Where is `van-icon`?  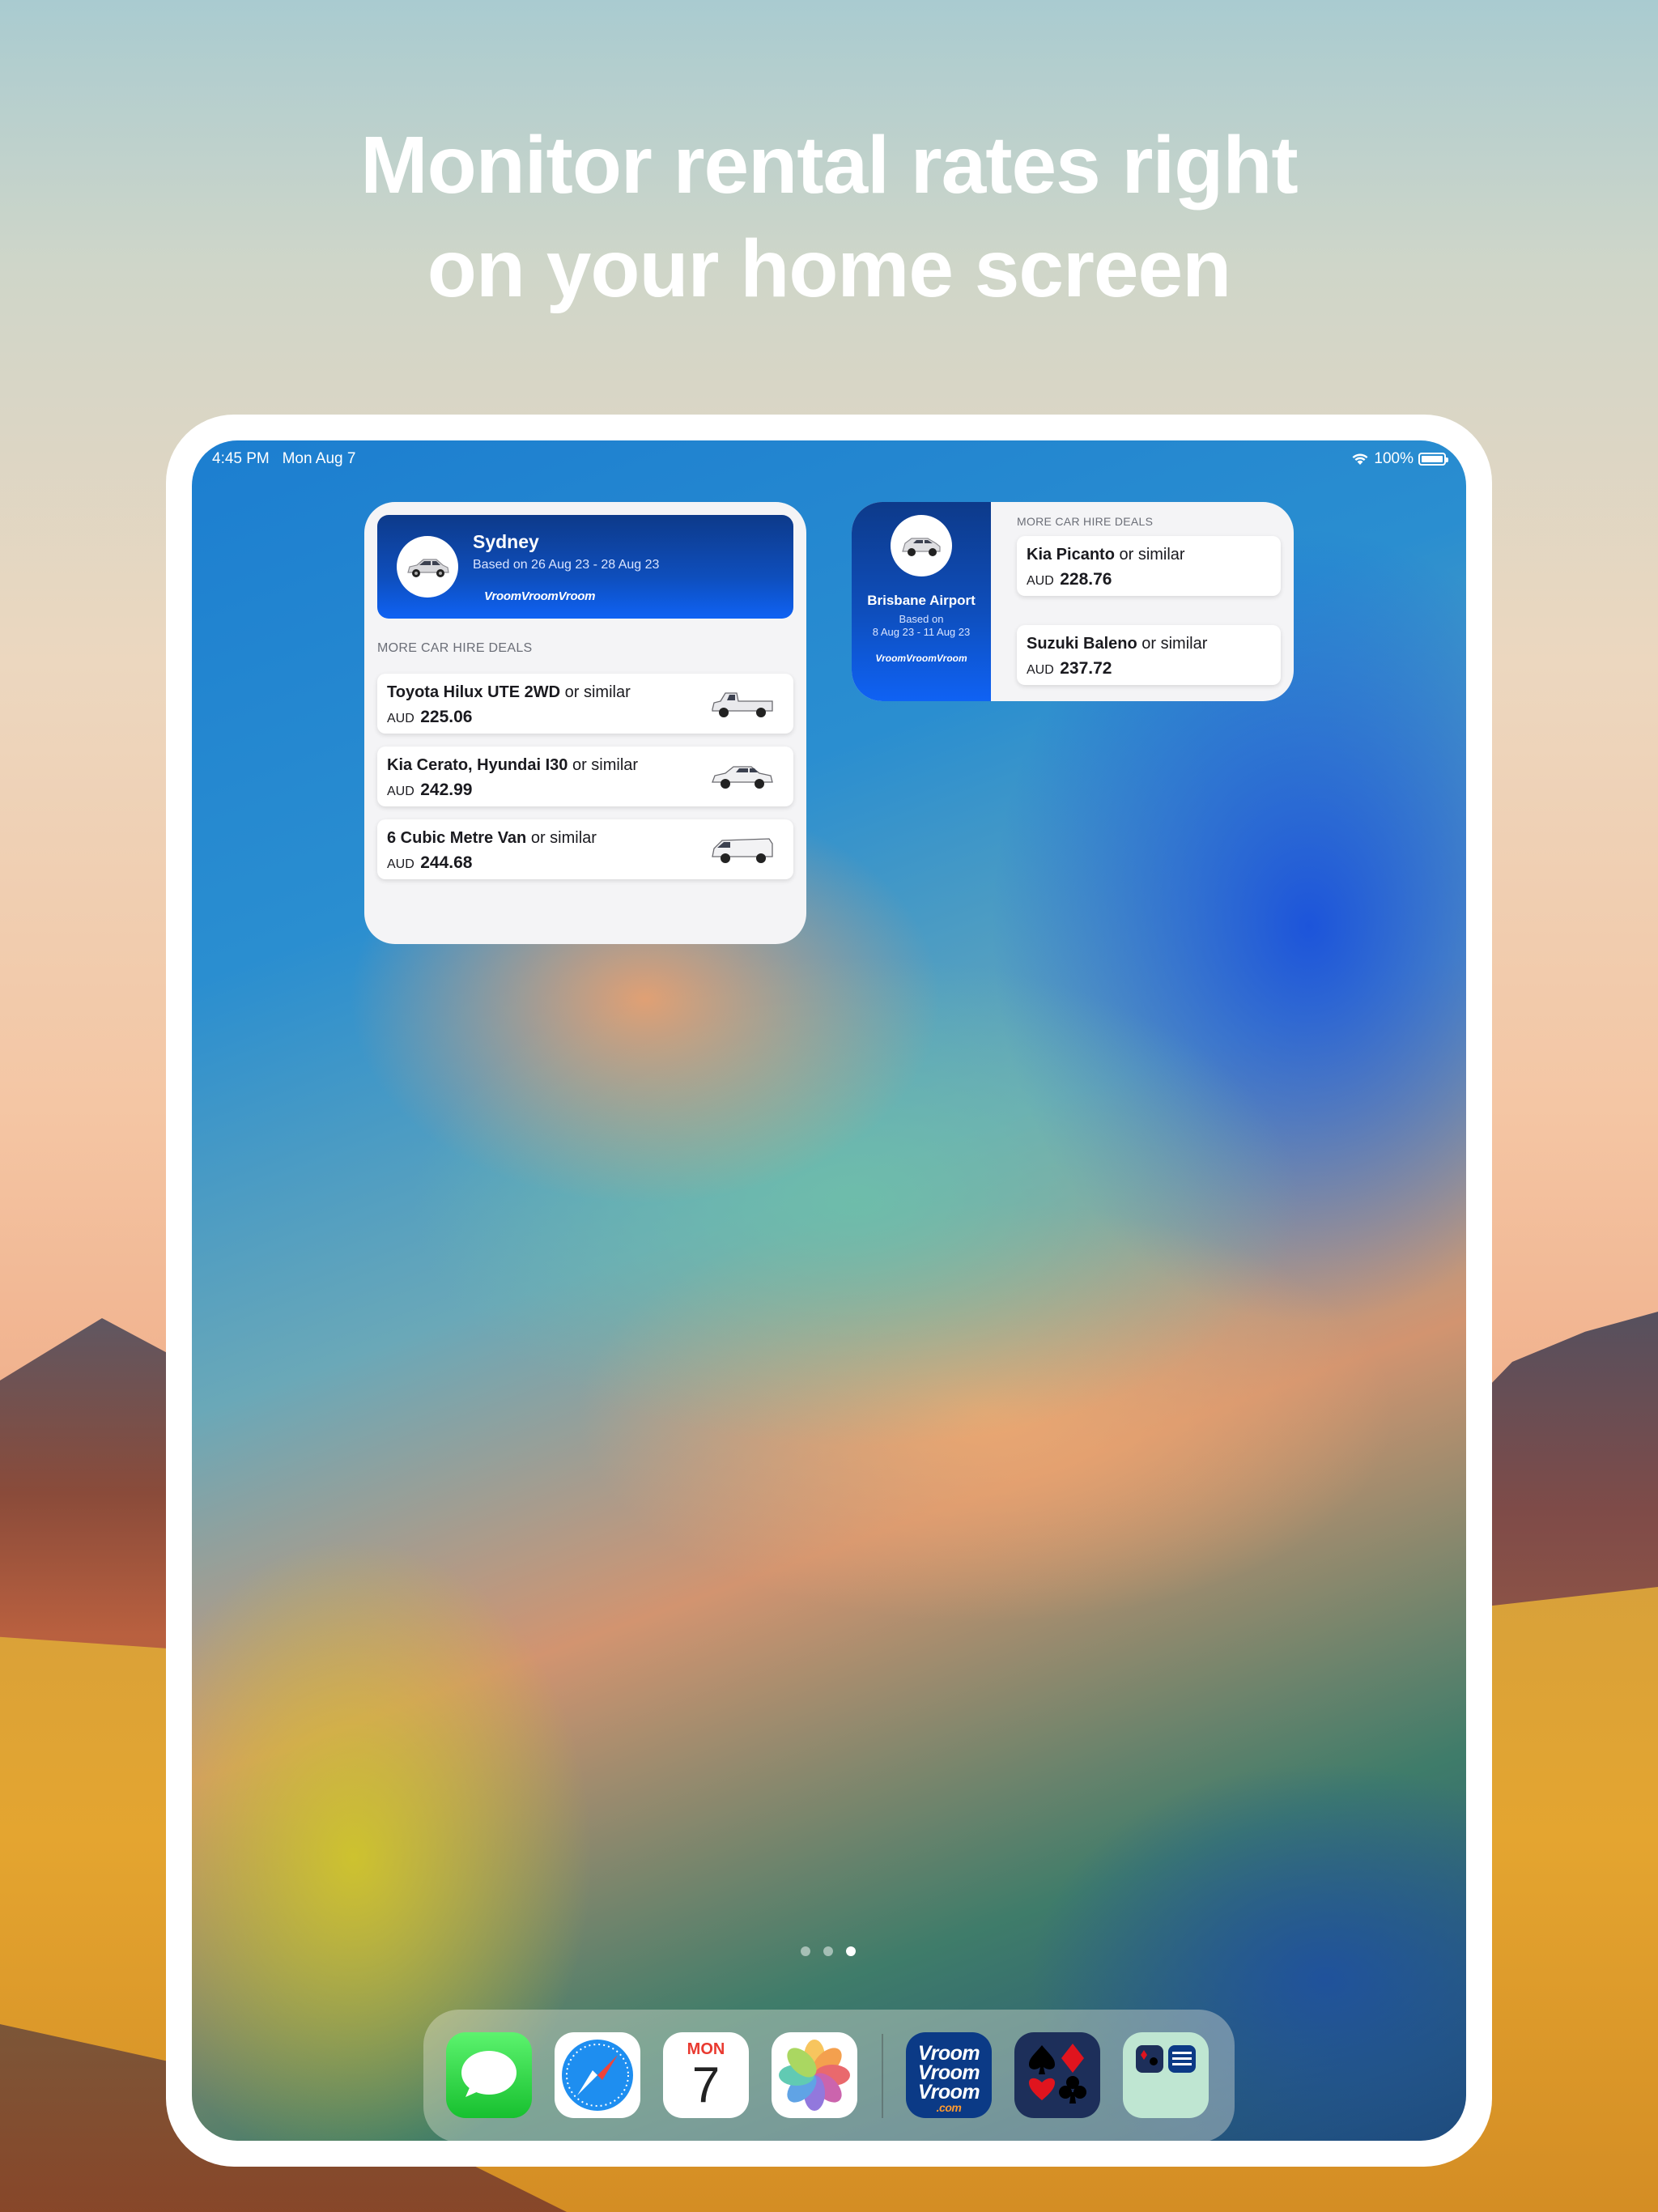 van-icon is located at coordinates (742, 851).